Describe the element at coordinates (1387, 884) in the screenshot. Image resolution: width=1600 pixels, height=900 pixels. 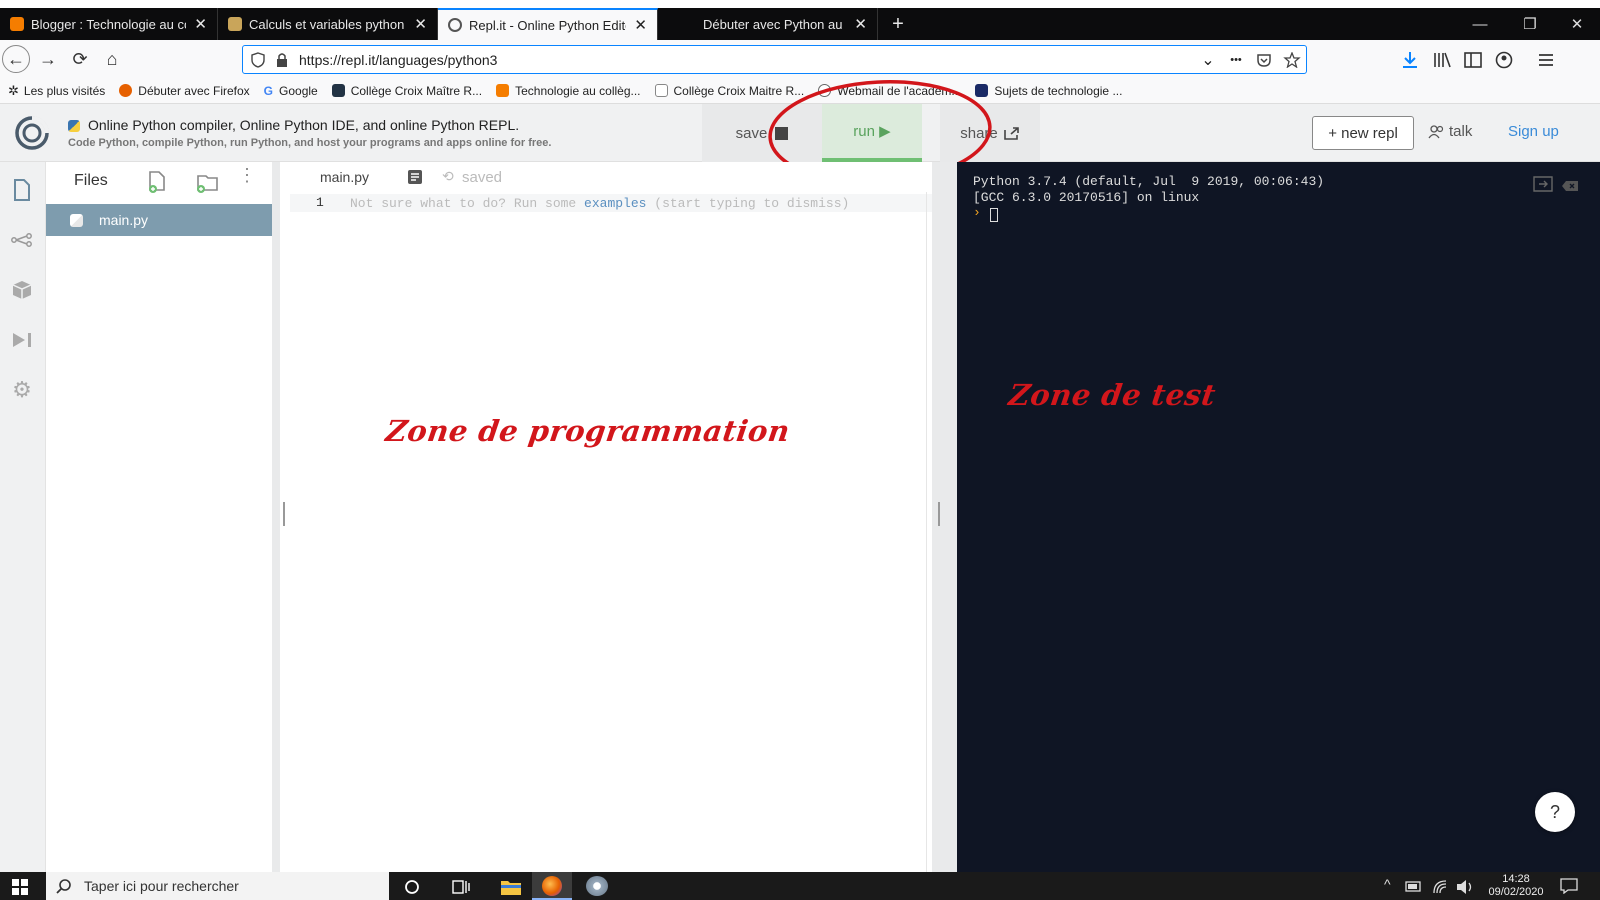
I see `show-hidden-icons: ^` at that location.